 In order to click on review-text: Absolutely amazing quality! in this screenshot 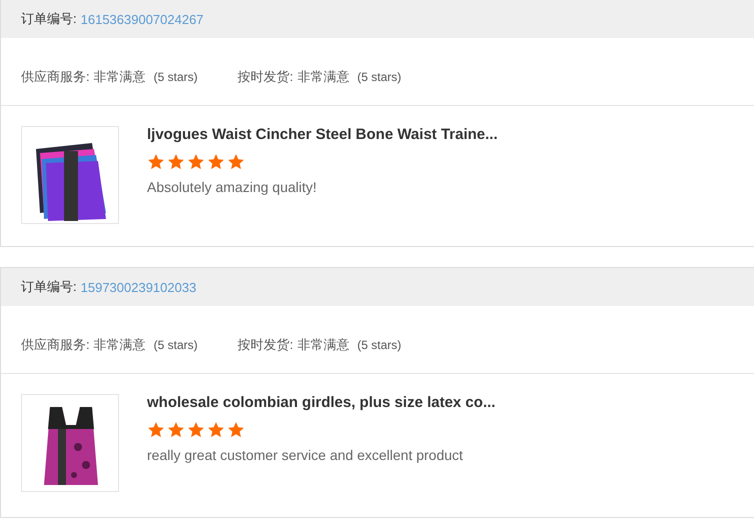, I will do `click(232, 187)`.